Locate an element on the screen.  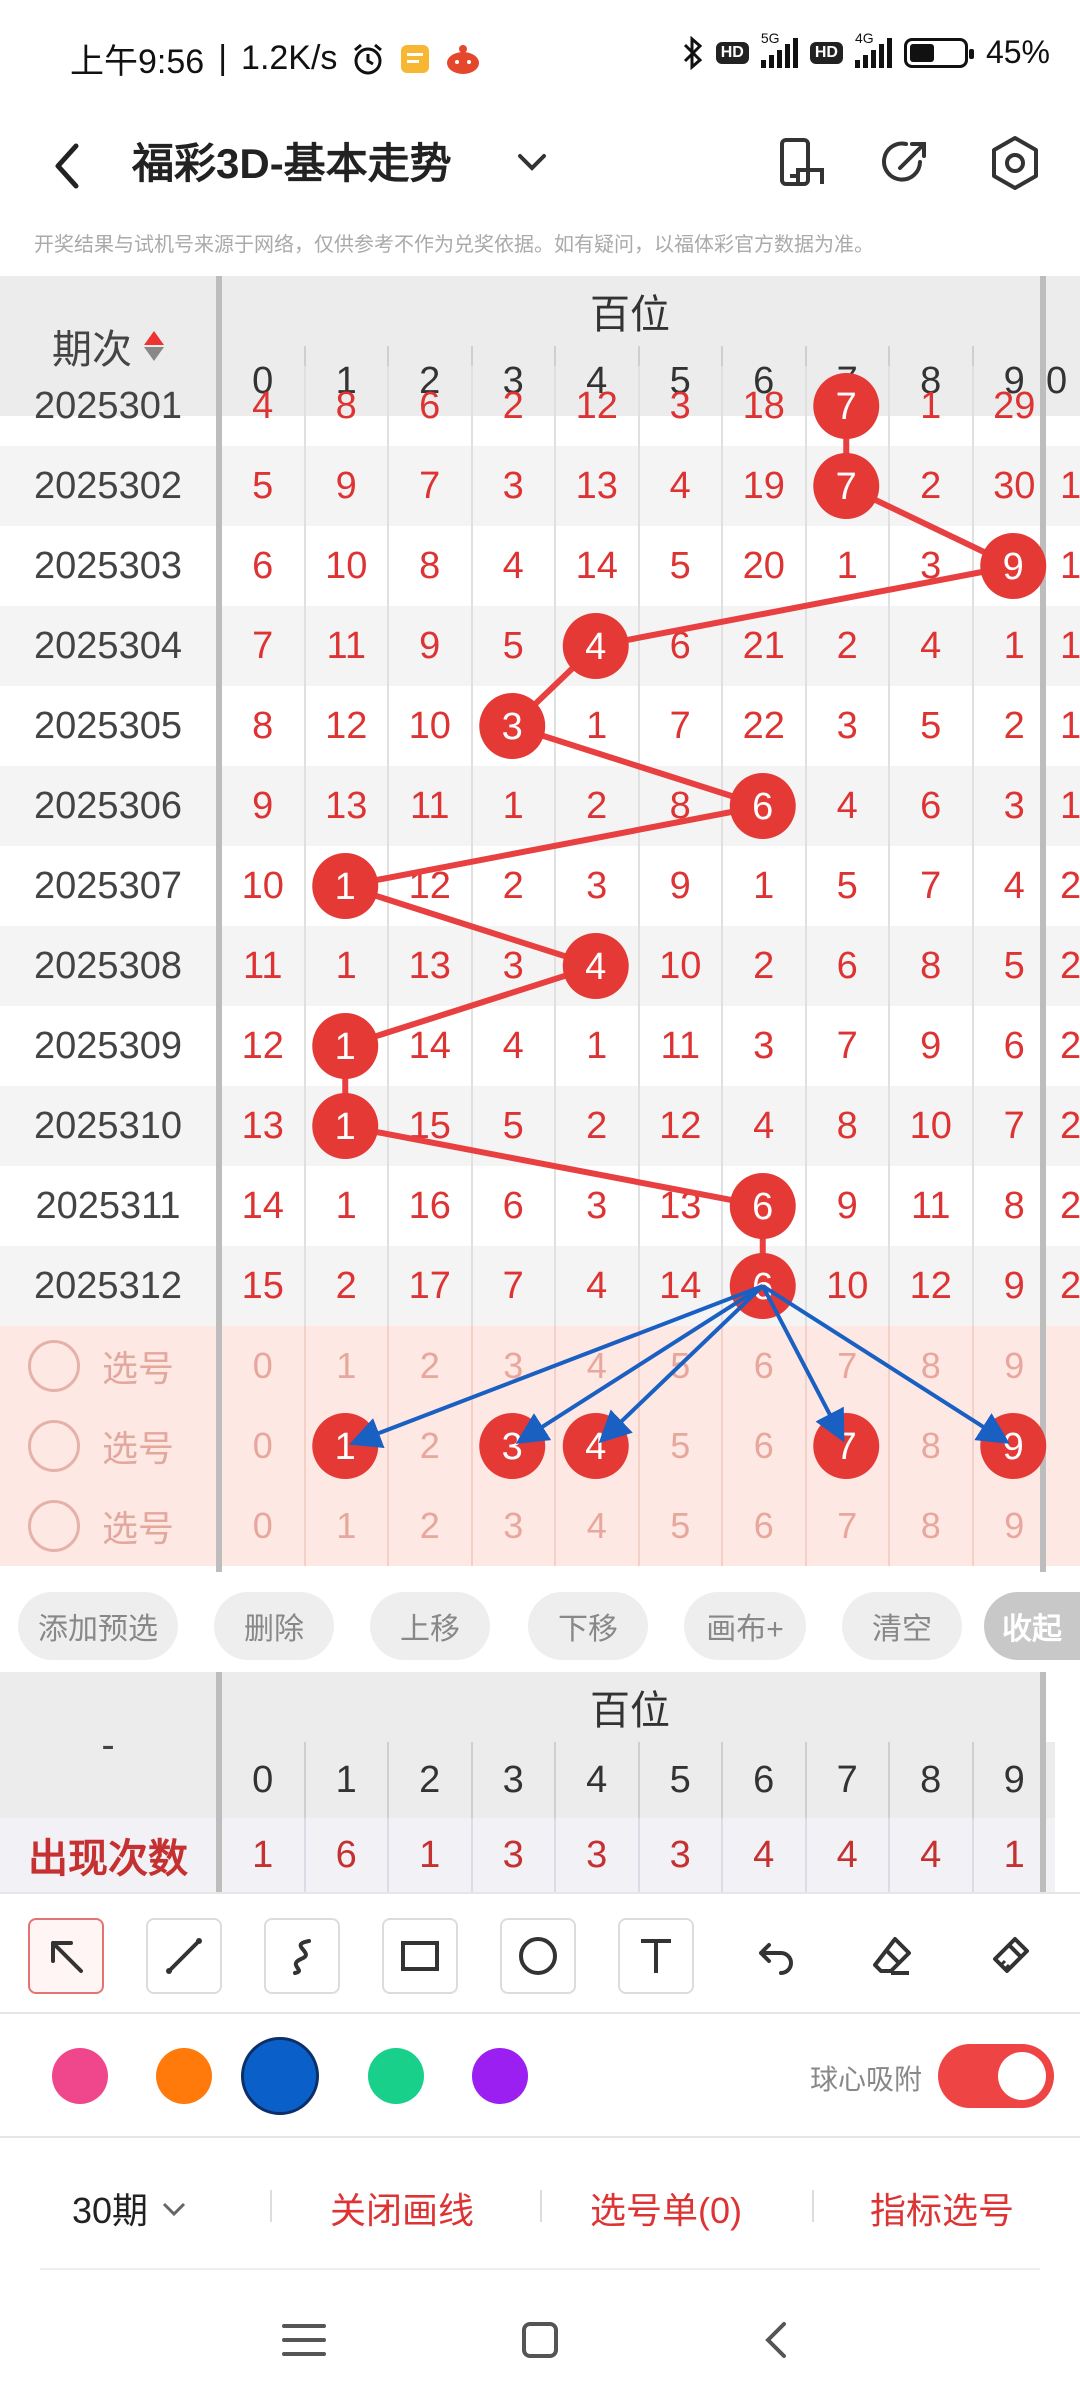
rectangle-icon is located at coordinates (420, 1956).